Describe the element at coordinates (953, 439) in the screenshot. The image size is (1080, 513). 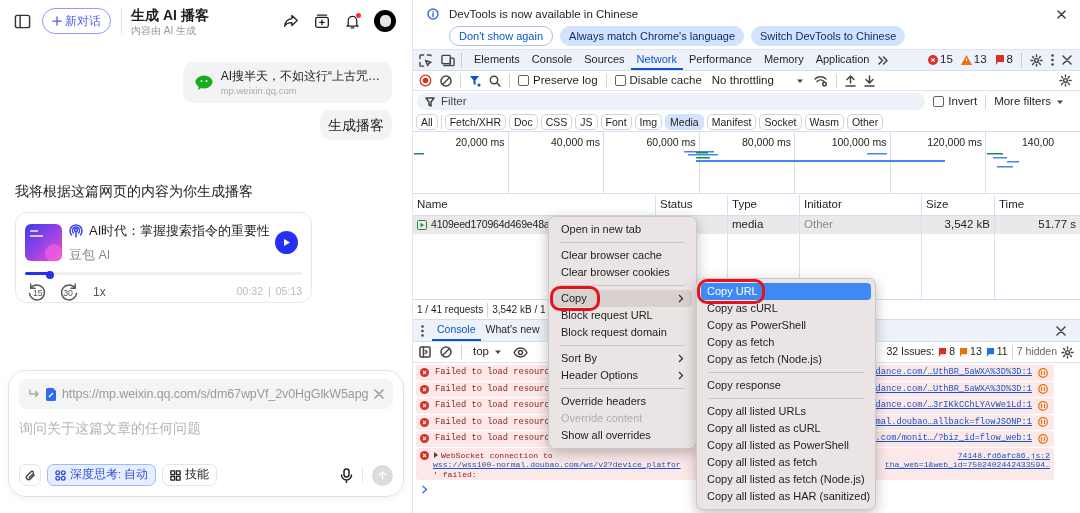
I see `source-link: .com/monit…/?biz_id=flow_web:1` at that location.